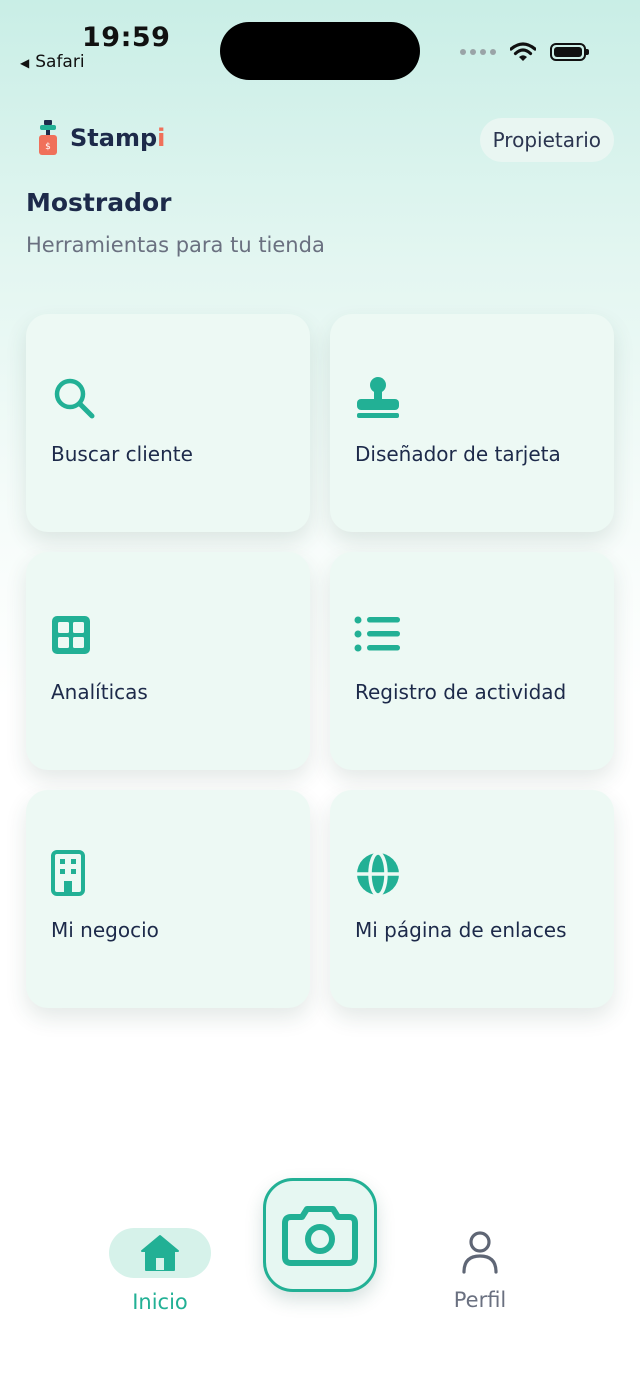 The width and height of the screenshot is (640, 1391). Describe the element at coordinates (546, 140) in the screenshot. I see `role-badge: Propietario` at that location.